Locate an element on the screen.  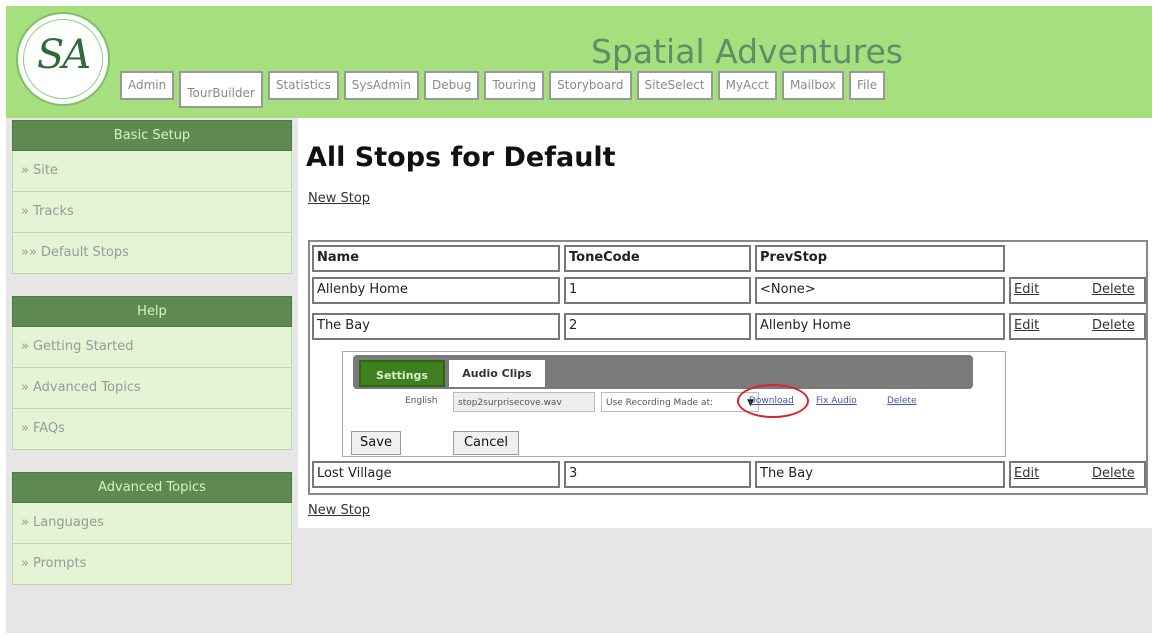
tab-settings: Settings is located at coordinates (402, 373).